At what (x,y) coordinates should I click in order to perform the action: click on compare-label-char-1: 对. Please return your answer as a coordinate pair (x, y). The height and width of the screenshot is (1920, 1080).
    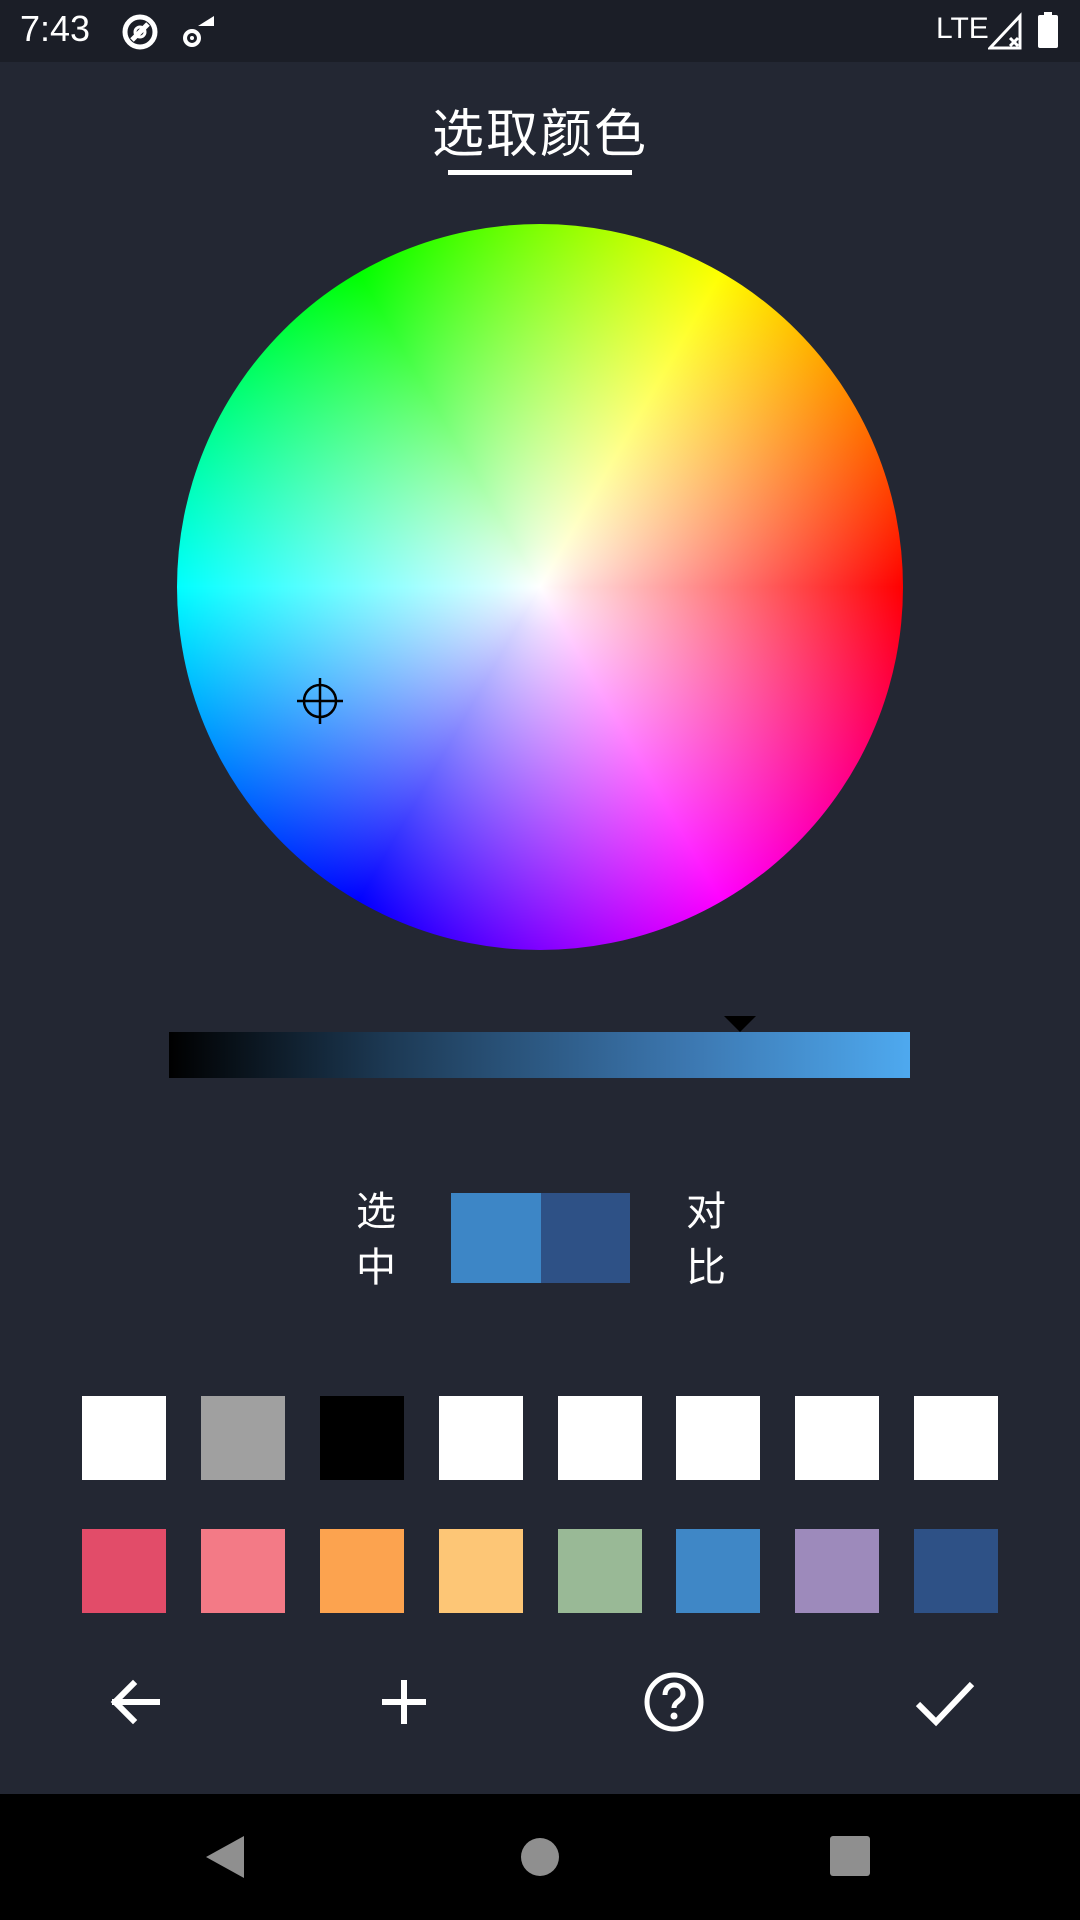
    Looking at the image, I should click on (706, 1212).